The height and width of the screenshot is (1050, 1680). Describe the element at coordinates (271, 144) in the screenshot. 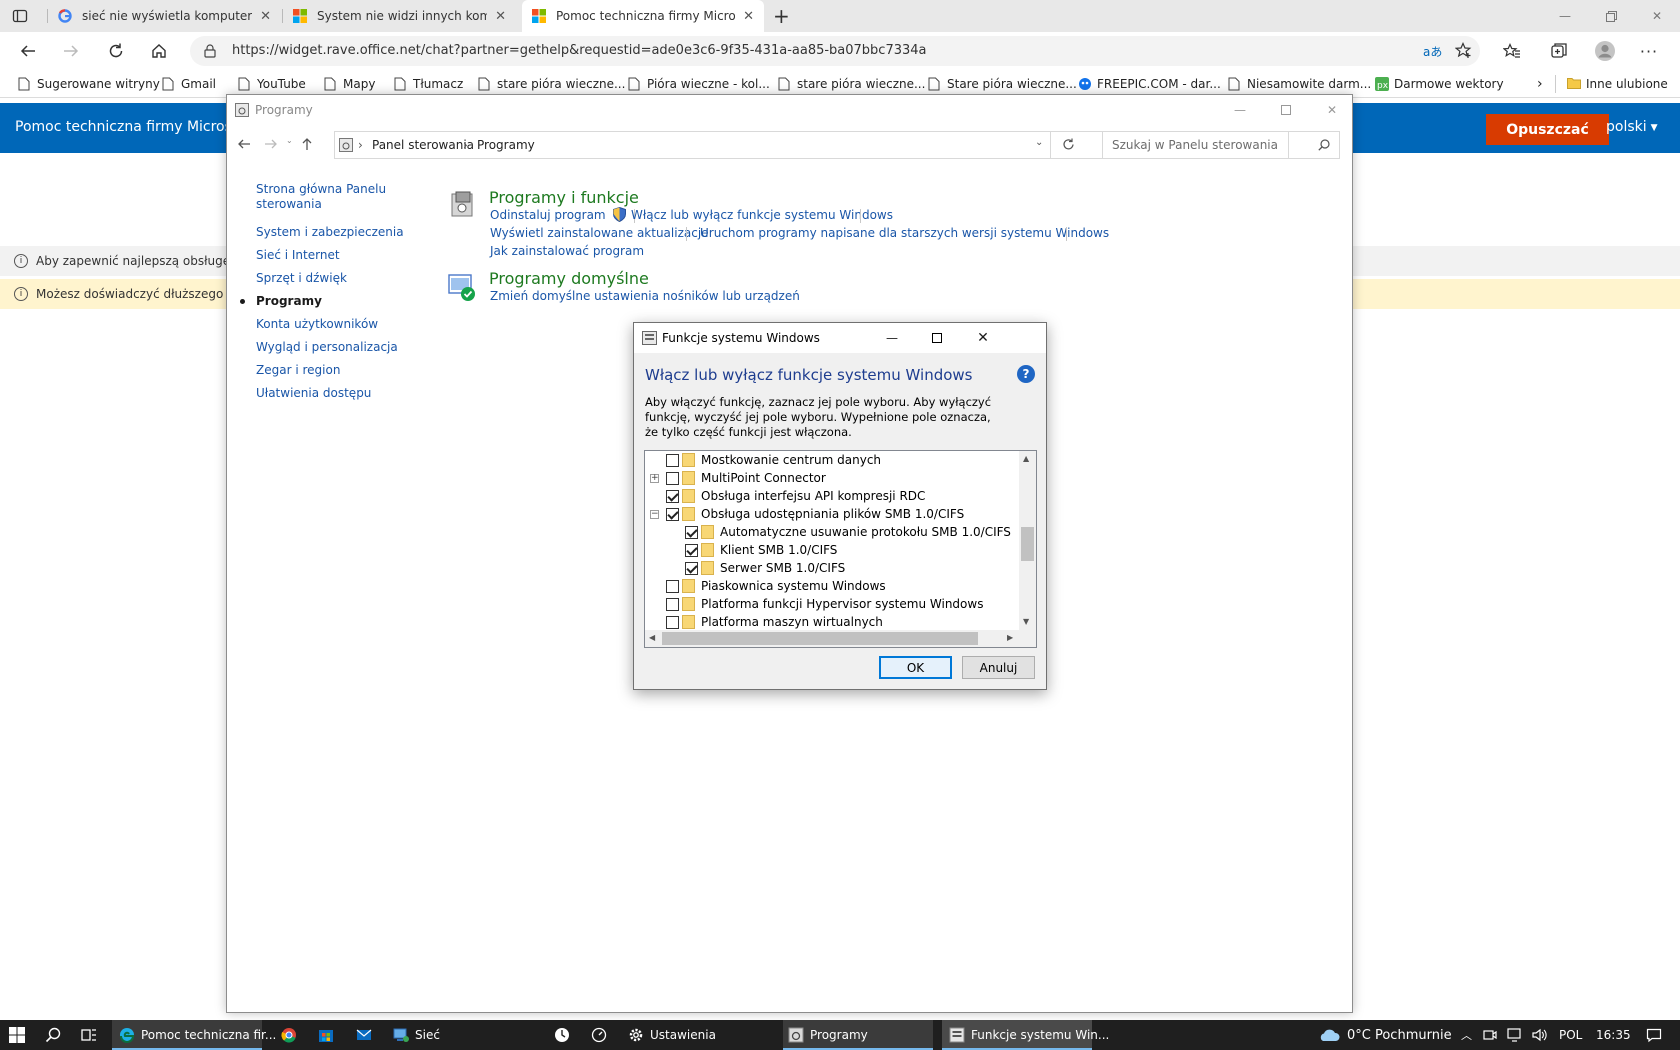

I see `forward-arrow-icon` at that location.